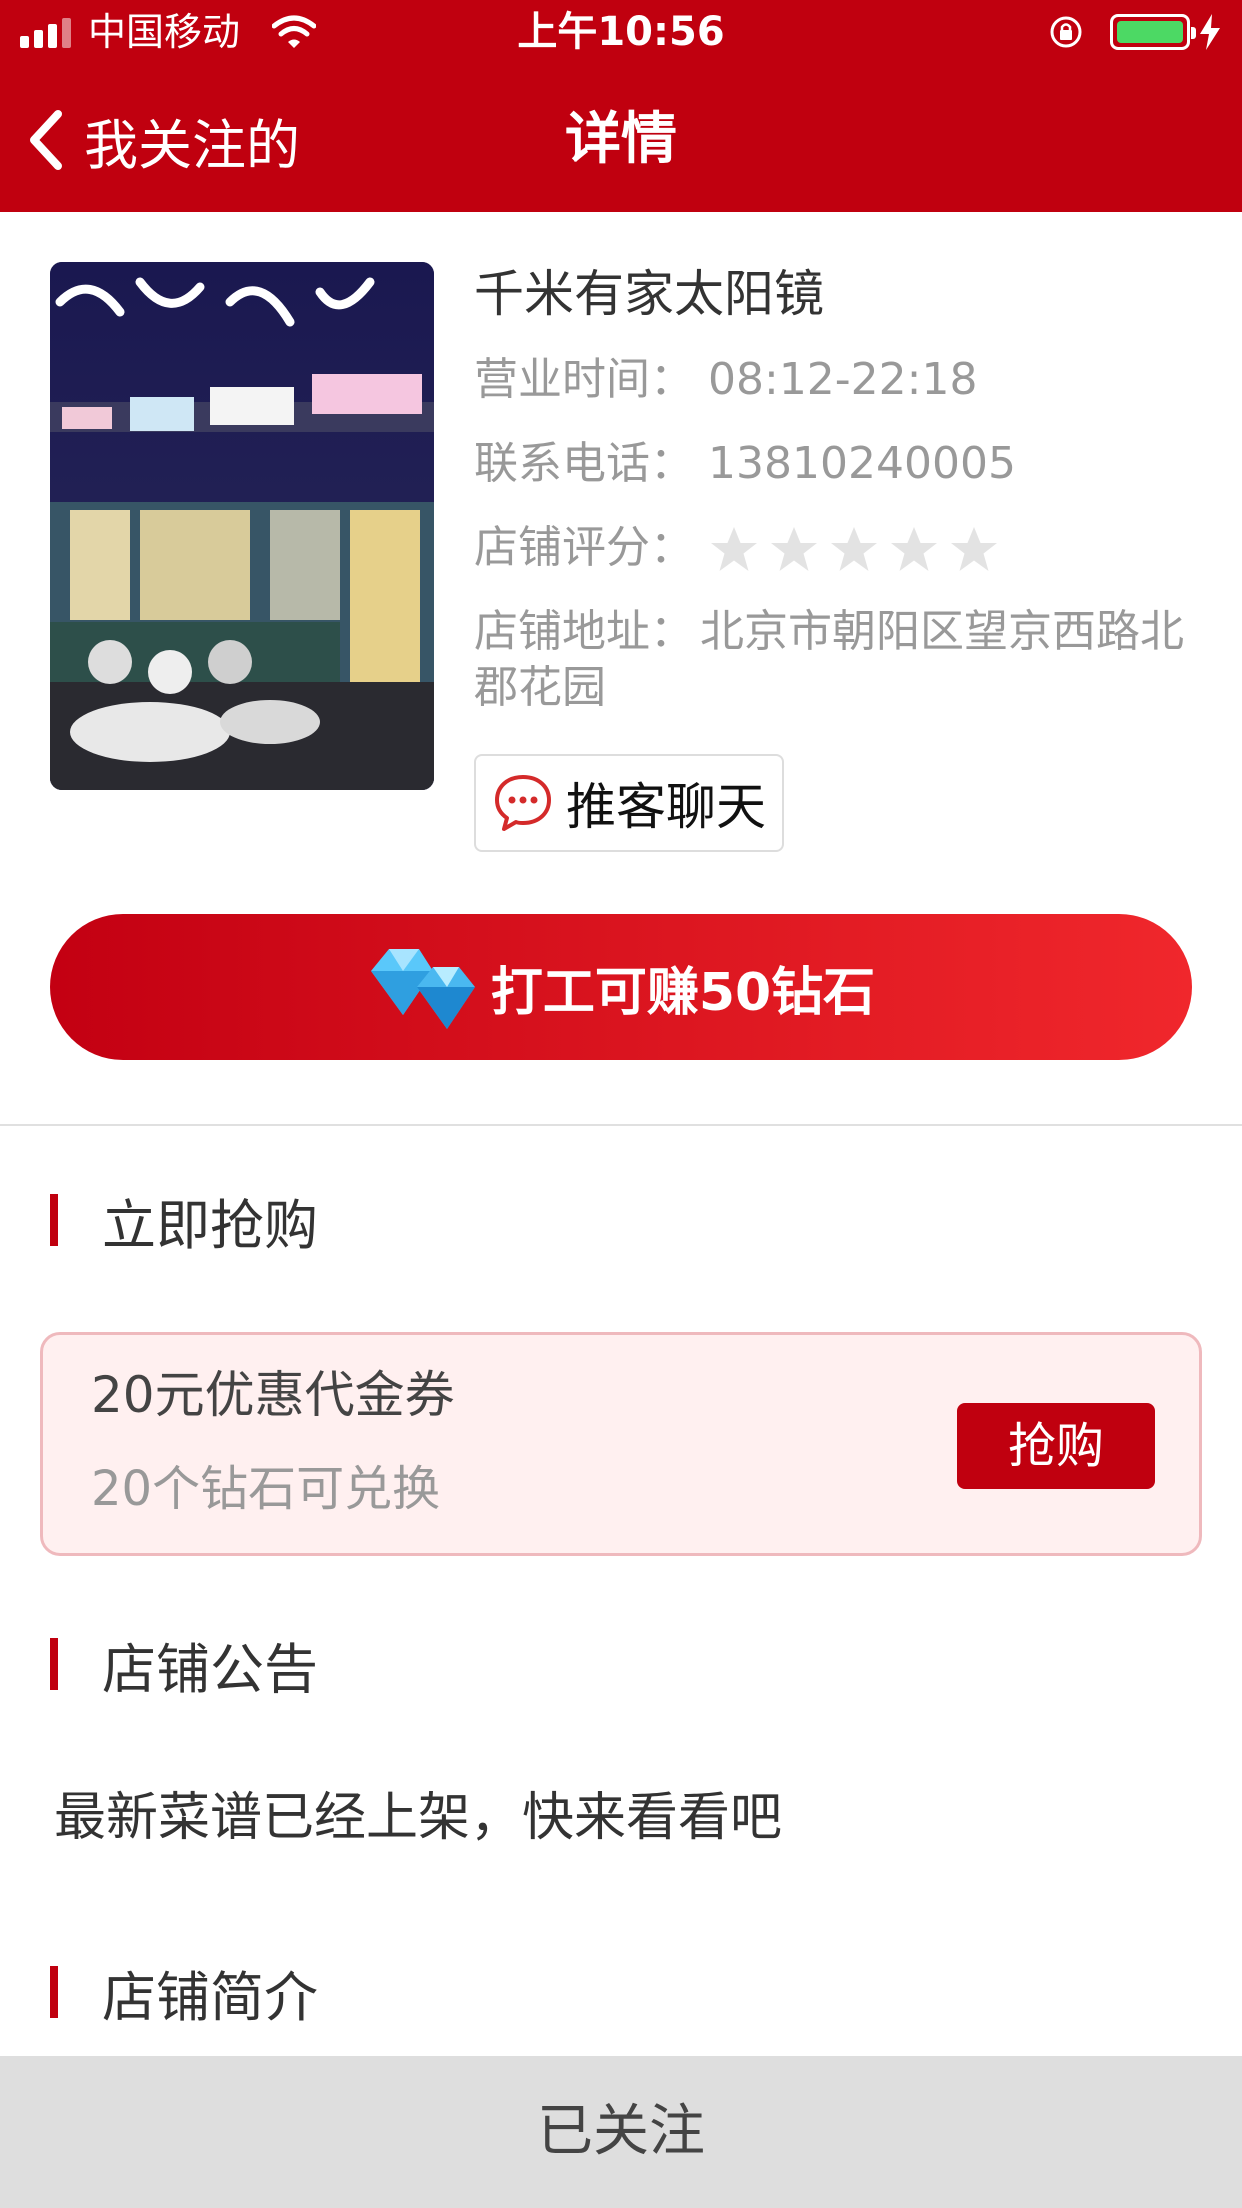 Image resolution: width=1242 pixels, height=2208 pixels. I want to click on business-hours: 营业时间： 08:12-22:18, so click(725, 380).